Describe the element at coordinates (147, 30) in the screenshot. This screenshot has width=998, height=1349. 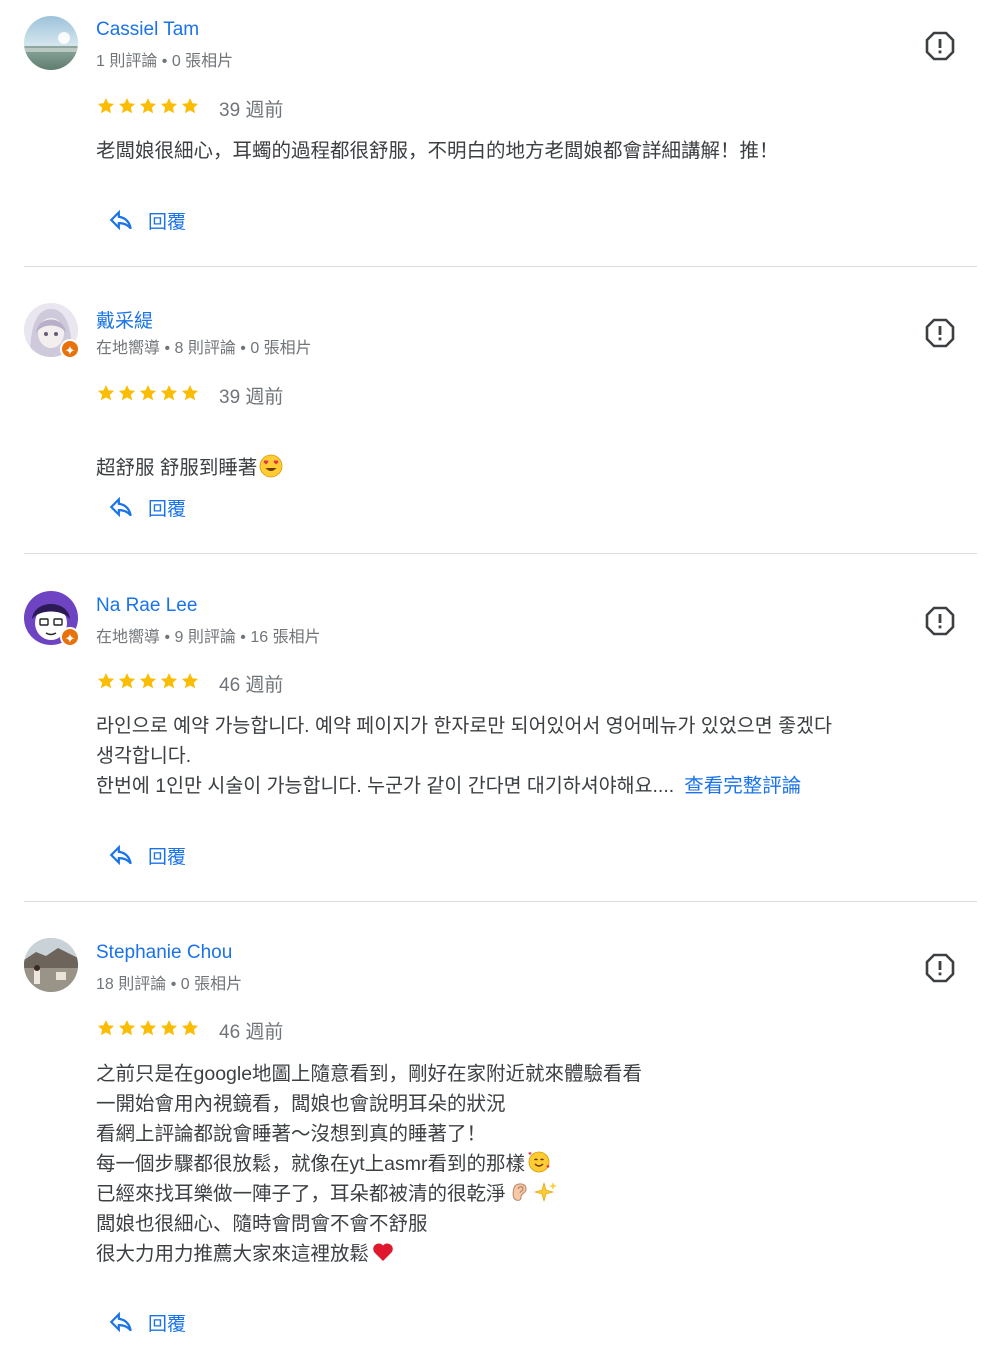
I see `reviewer-name: Cassiel Tam` at that location.